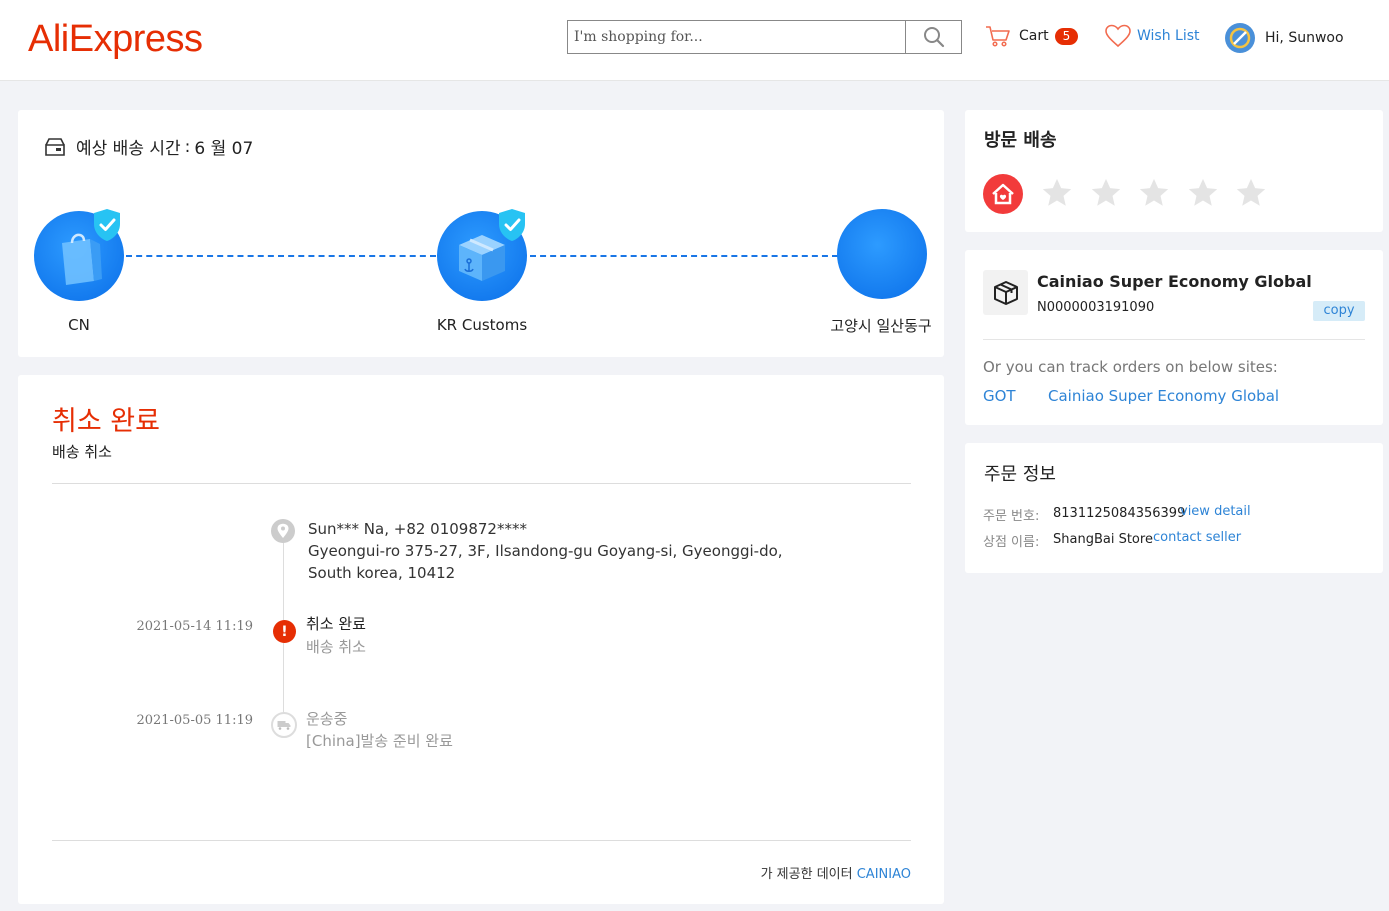 The width and height of the screenshot is (1389, 911). Describe the element at coordinates (336, 624) in the screenshot. I see `event-title: 취소 완료` at that location.